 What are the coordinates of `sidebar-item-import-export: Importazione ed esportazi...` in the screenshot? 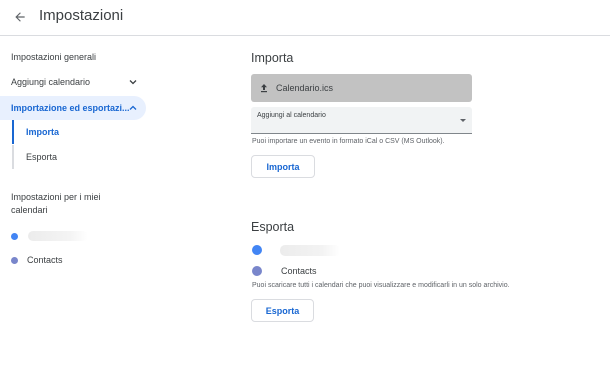 It's located at (73, 108).